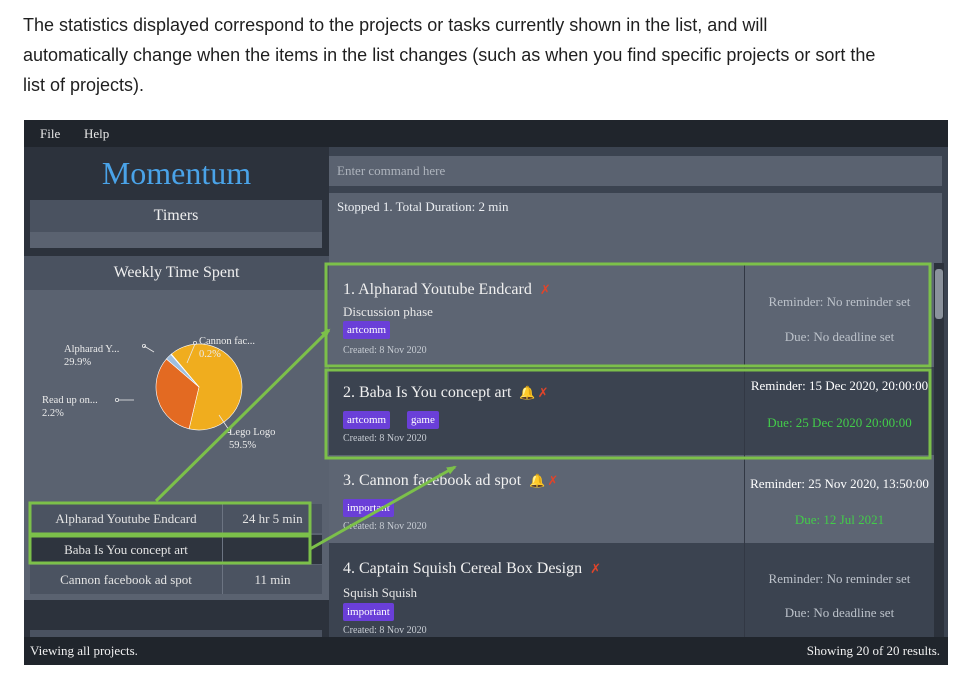 The image size is (966, 684). Describe the element at coordinates (463, 568) in the screenshot. I see `project-title: 4. Captain Squish Cereal Box Design` at that location.